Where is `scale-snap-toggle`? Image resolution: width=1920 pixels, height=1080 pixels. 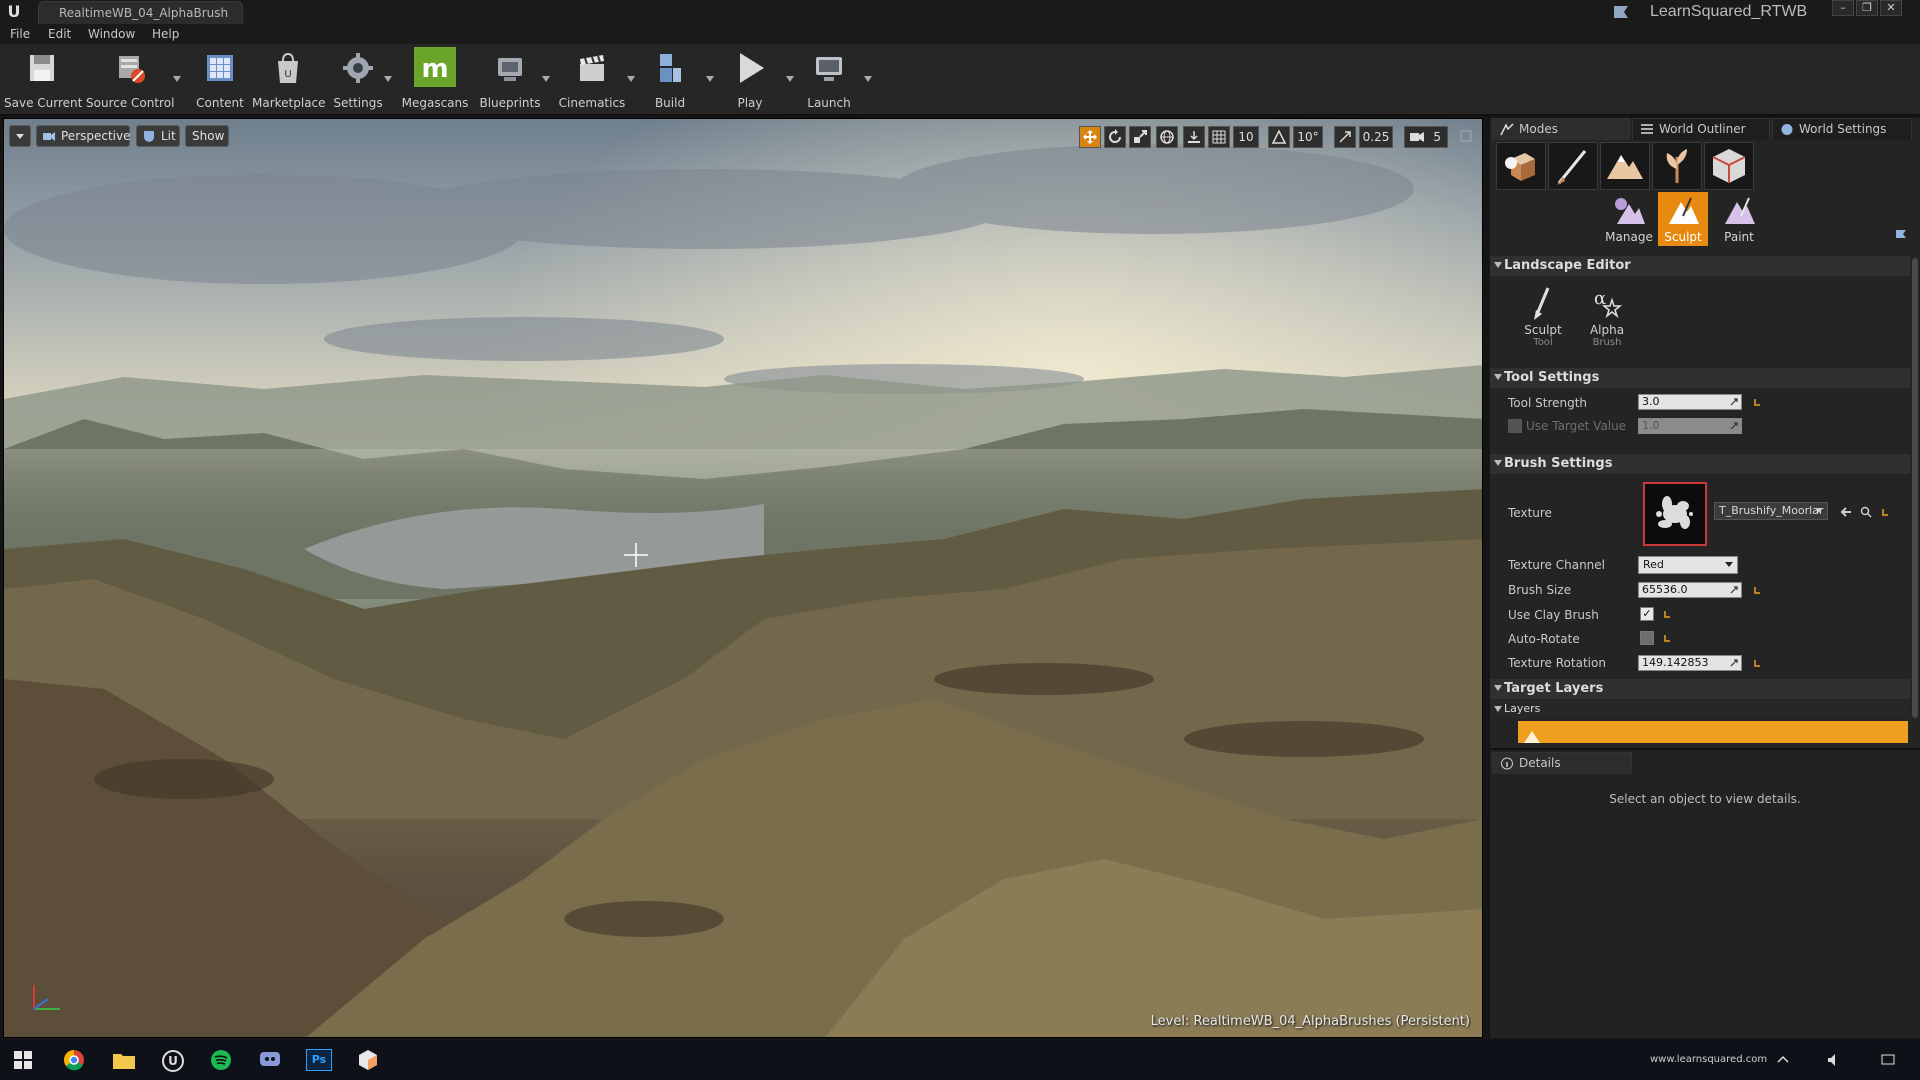
scale-snap-toggle is located at coordinates (1345, 137).